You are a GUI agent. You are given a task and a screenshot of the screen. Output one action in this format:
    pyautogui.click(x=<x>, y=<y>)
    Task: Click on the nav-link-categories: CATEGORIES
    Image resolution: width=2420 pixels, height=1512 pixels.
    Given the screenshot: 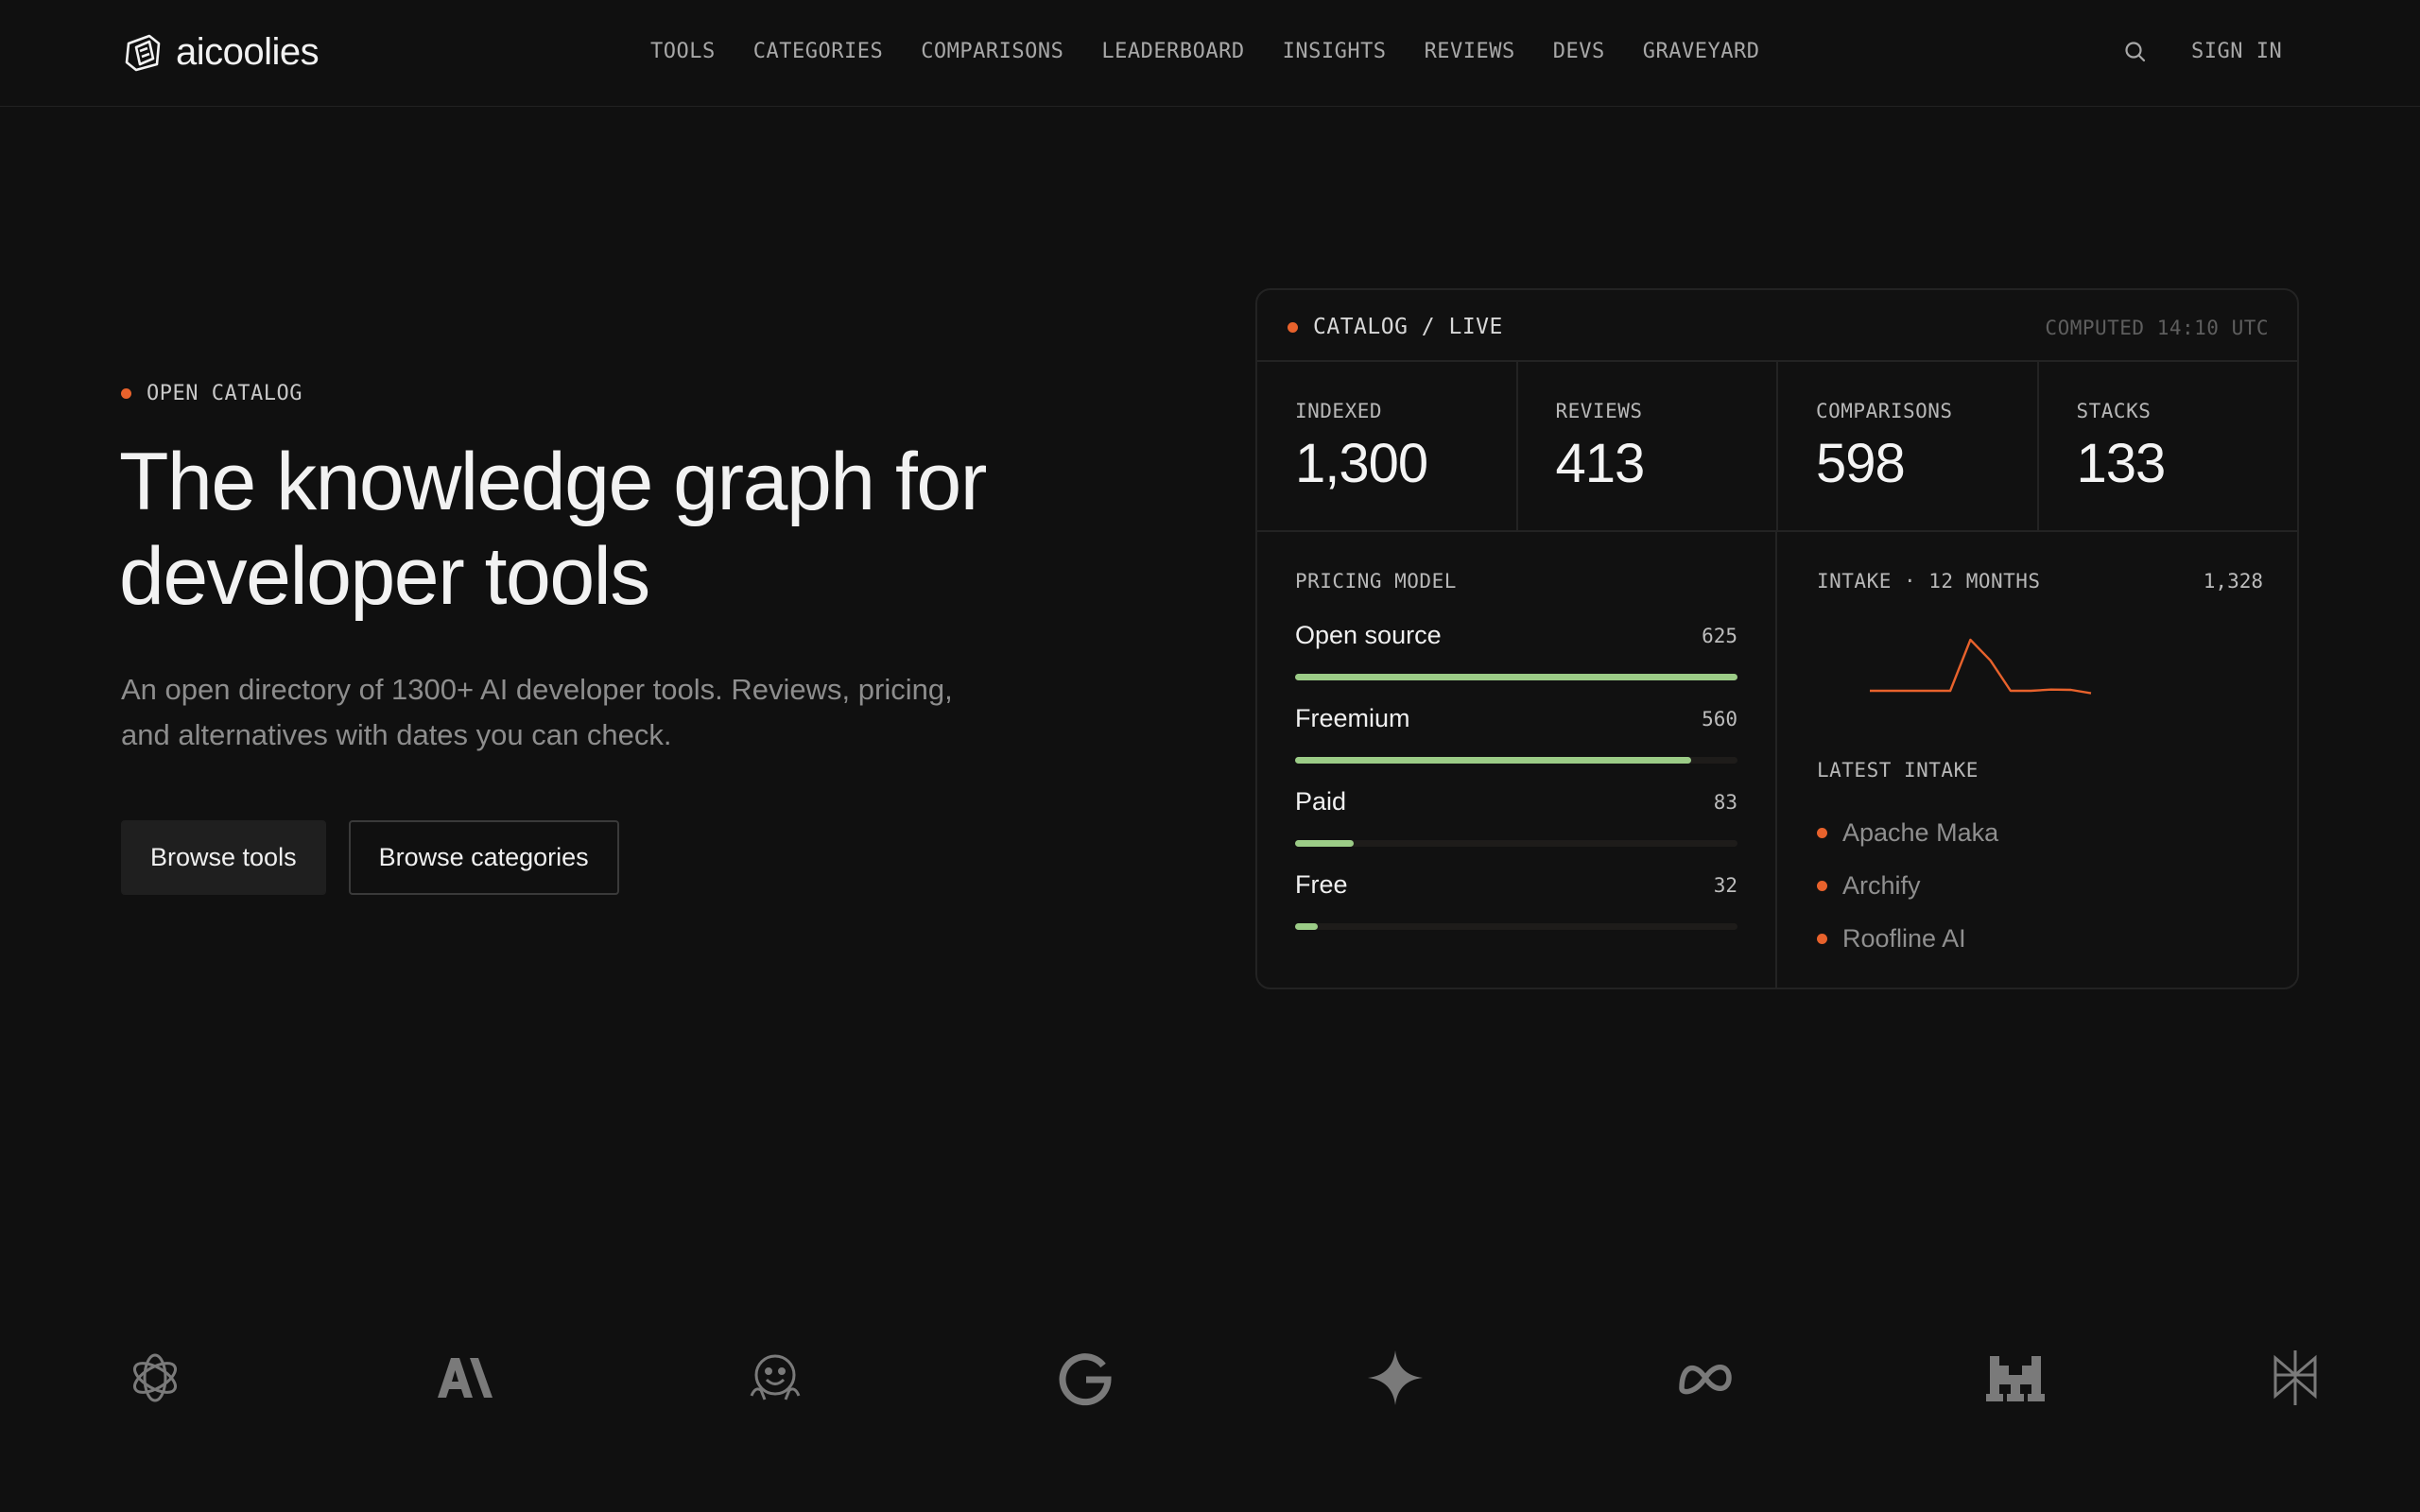 What is the action you would take?
    pyautogui.click(x=818, y=51)
    